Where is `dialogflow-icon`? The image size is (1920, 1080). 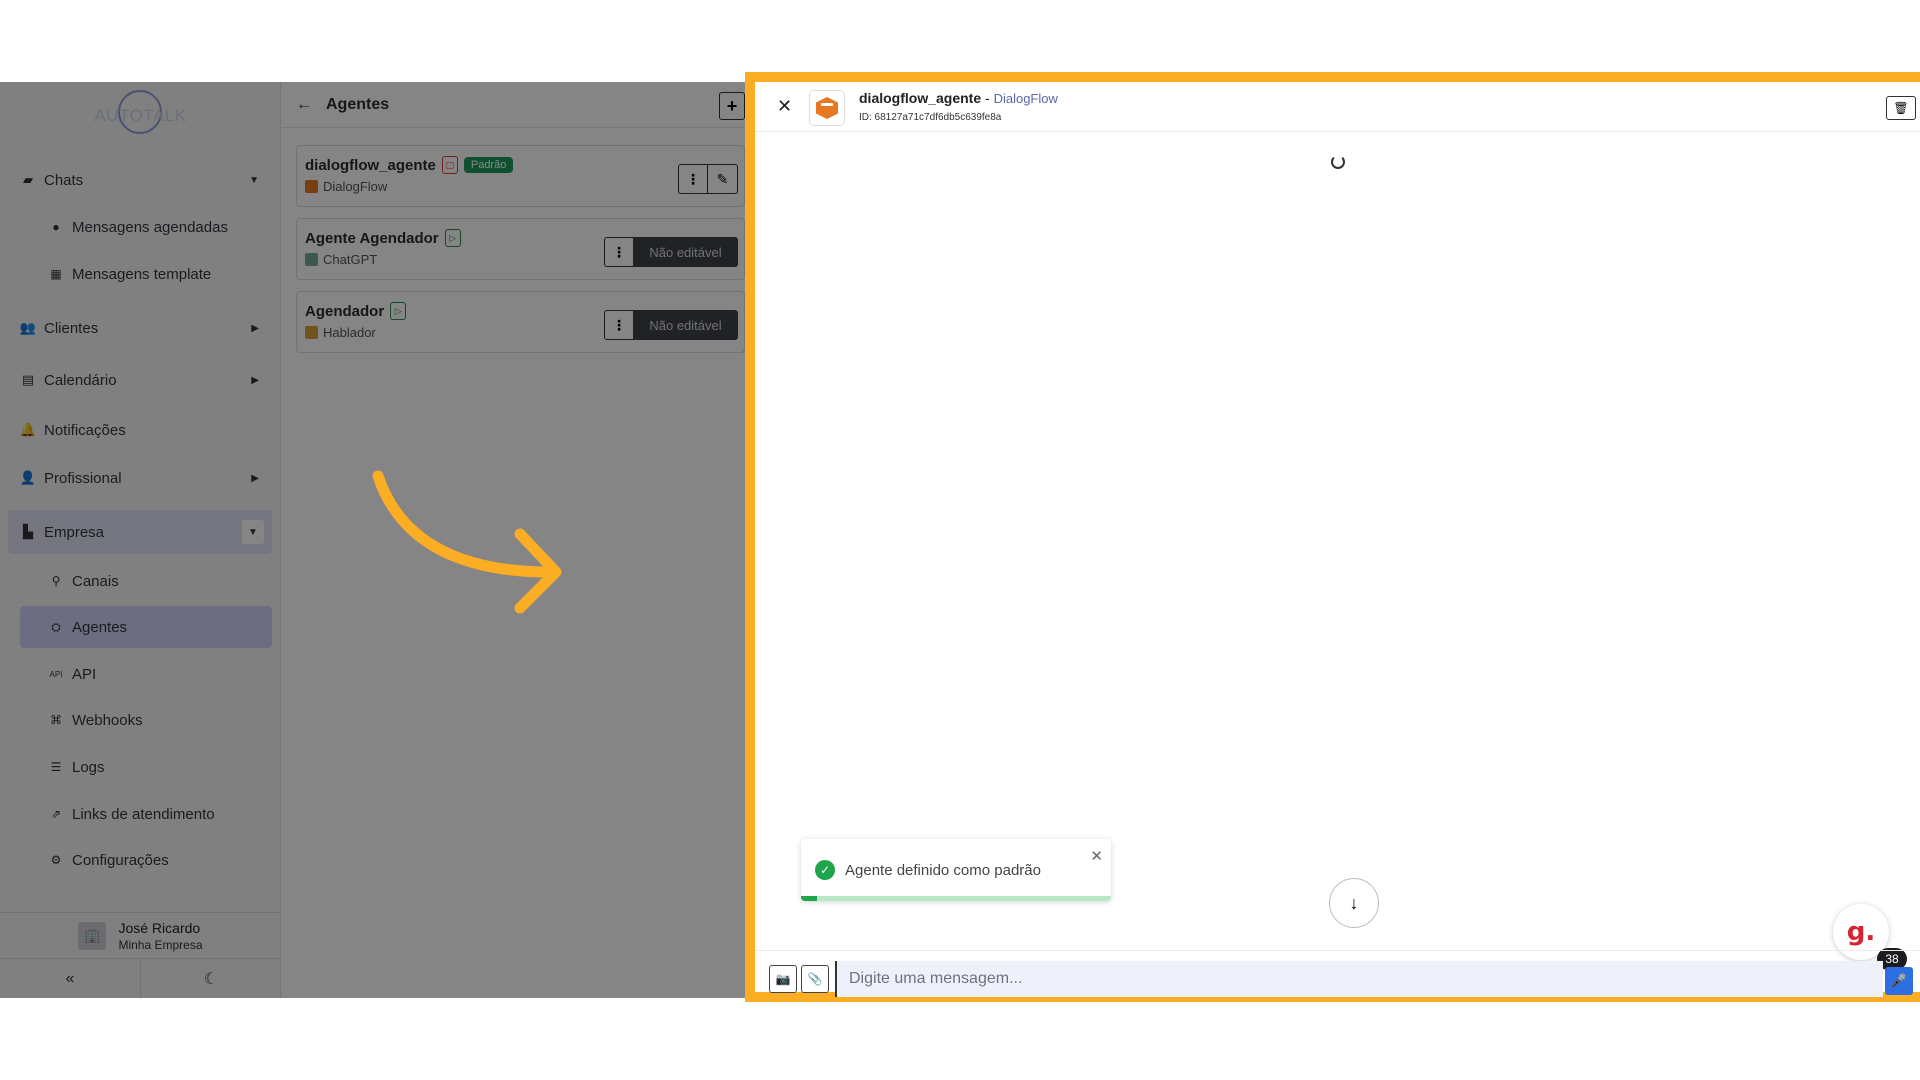 dialogflow-icon is located at coordinates (827, 108).